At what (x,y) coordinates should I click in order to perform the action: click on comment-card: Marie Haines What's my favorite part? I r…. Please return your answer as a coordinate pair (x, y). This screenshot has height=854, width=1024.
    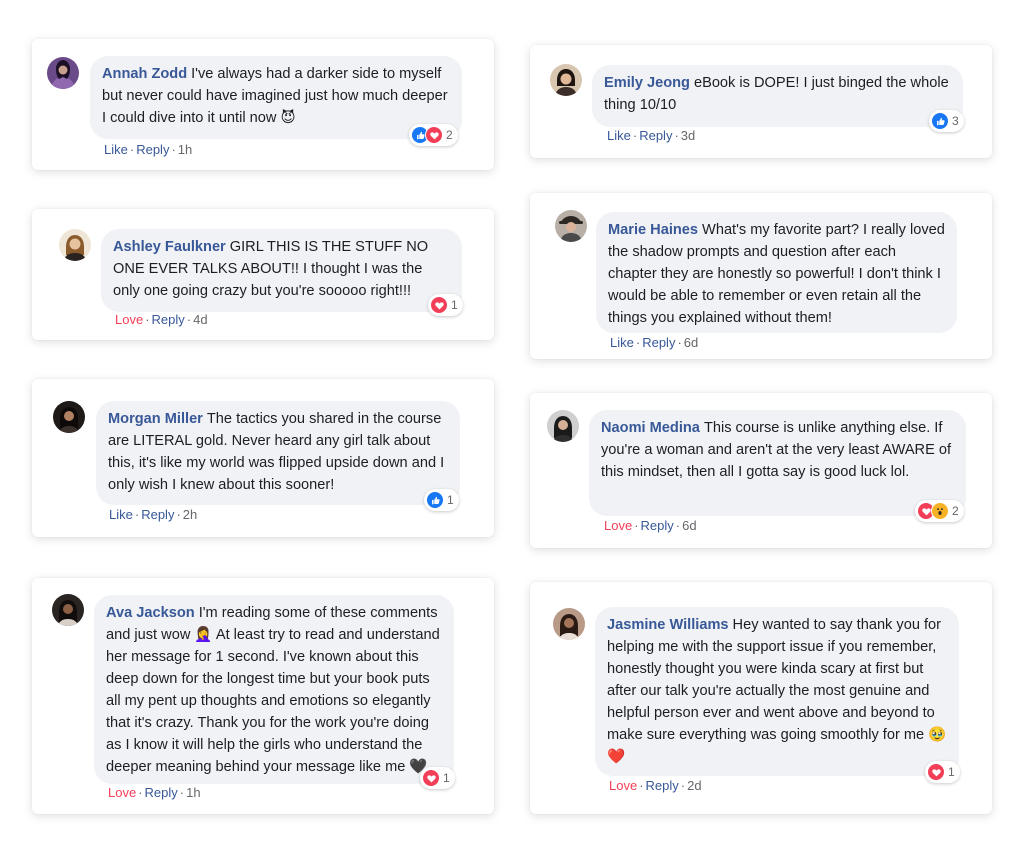
    Looking at the image, I should click on (761, 276).